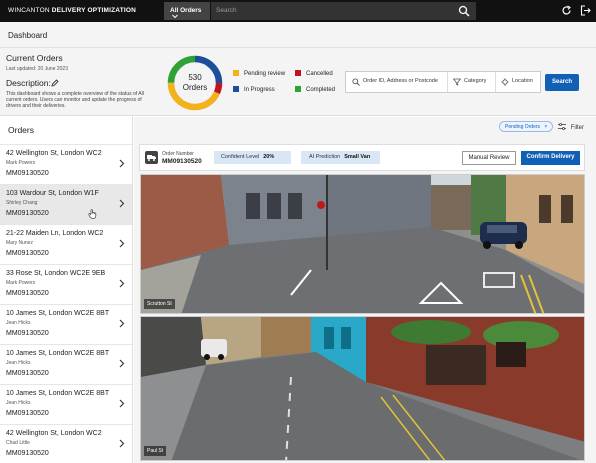  I want to click on order-customer: Shirley Chang, so click(22, 203).